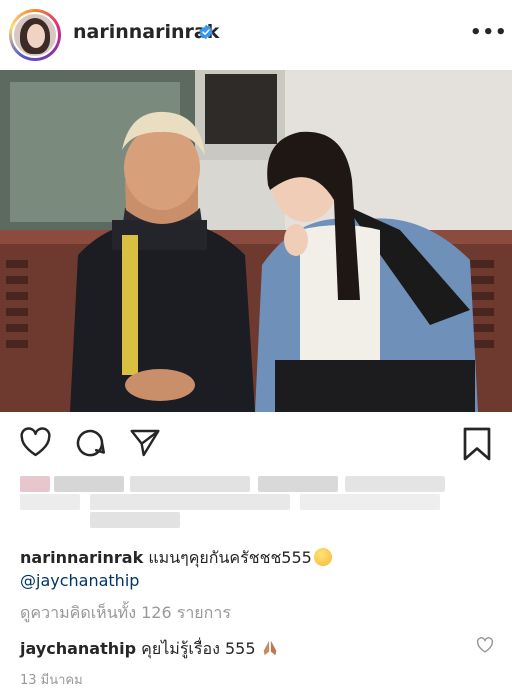 This screenshot has width=512, height=696. Describe the element at coordinates (256, 445) in the screenshot. I see `action-bar` at that location.